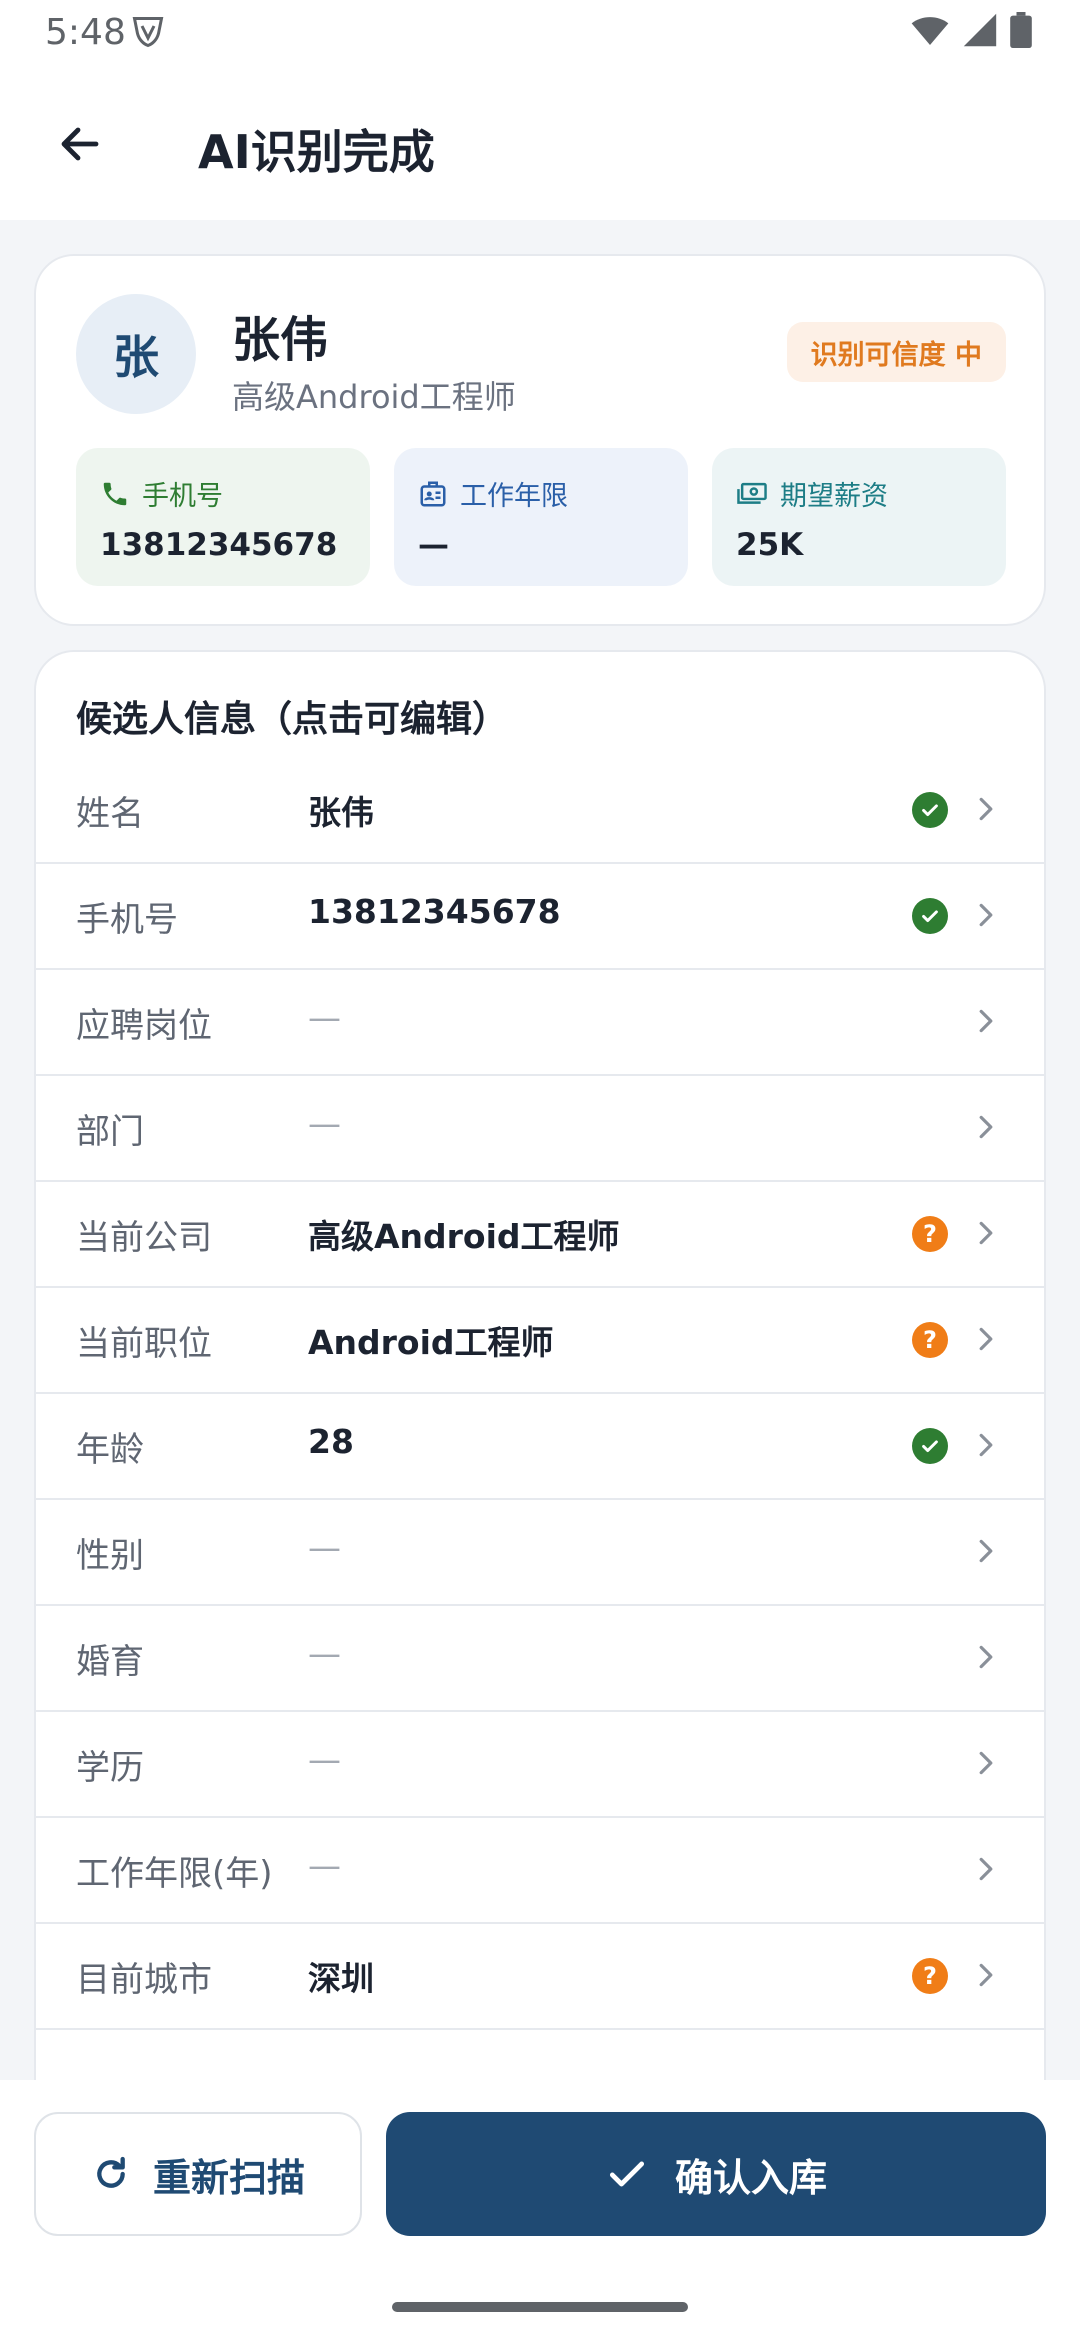 The height and width of the screenshot is (2340, 1080). What do you see at coordinates (144, 1344) in the screenshot?
I see `field-label: 当前职位` at bounding box center [144, 1344].